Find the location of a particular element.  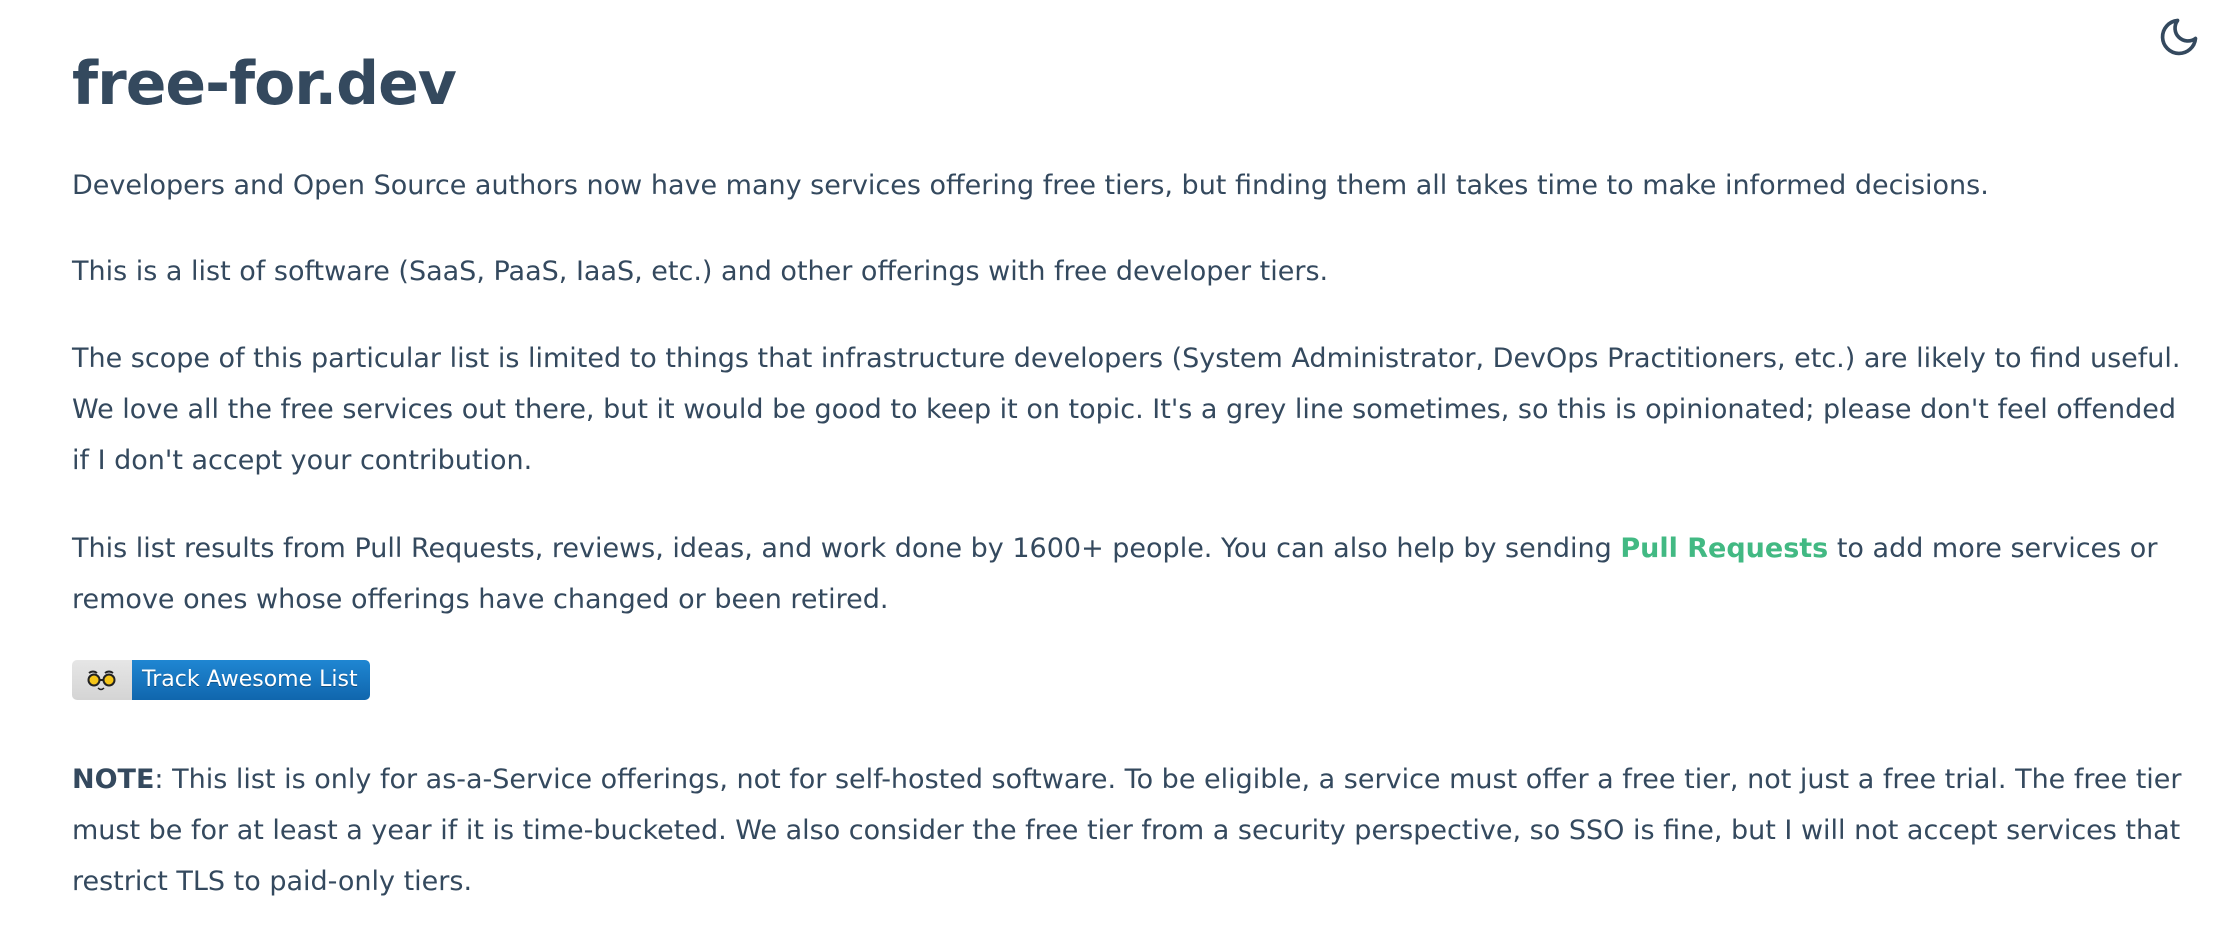

track-awesome-list-badge: Track Awesome List is located at coordinates (221, 680).